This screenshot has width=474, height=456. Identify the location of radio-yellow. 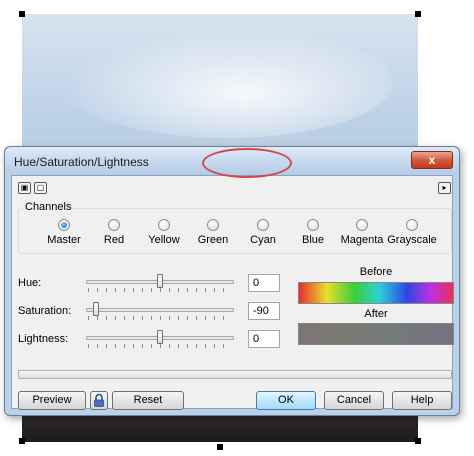
(164, 225).